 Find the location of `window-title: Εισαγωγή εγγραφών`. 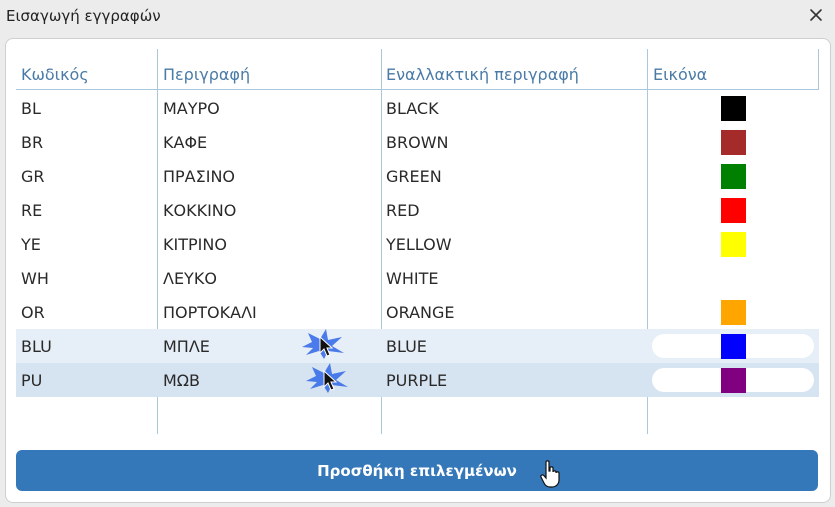

window-title: Εισαγωγή εγγραφών is located at coordinates (83, 16).